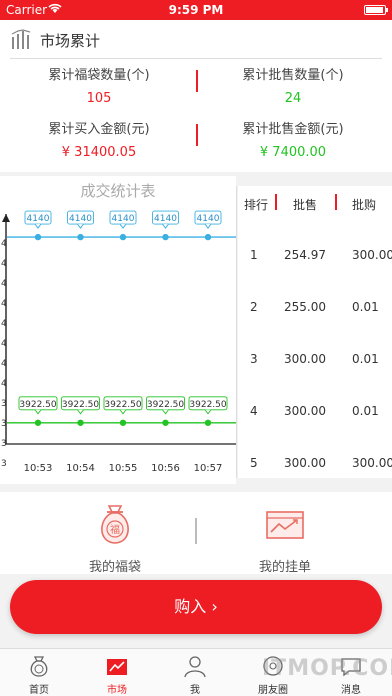  I want to click on lucky-bag-icon: 福, so click(115, 524).